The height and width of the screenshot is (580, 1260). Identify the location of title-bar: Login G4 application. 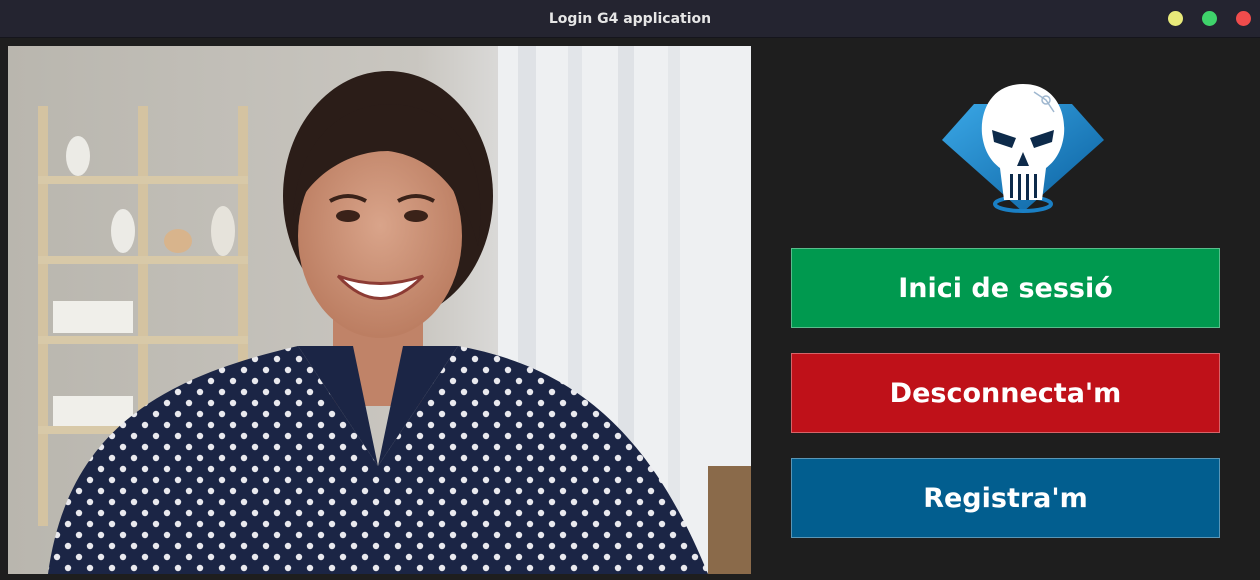
(630, 19).